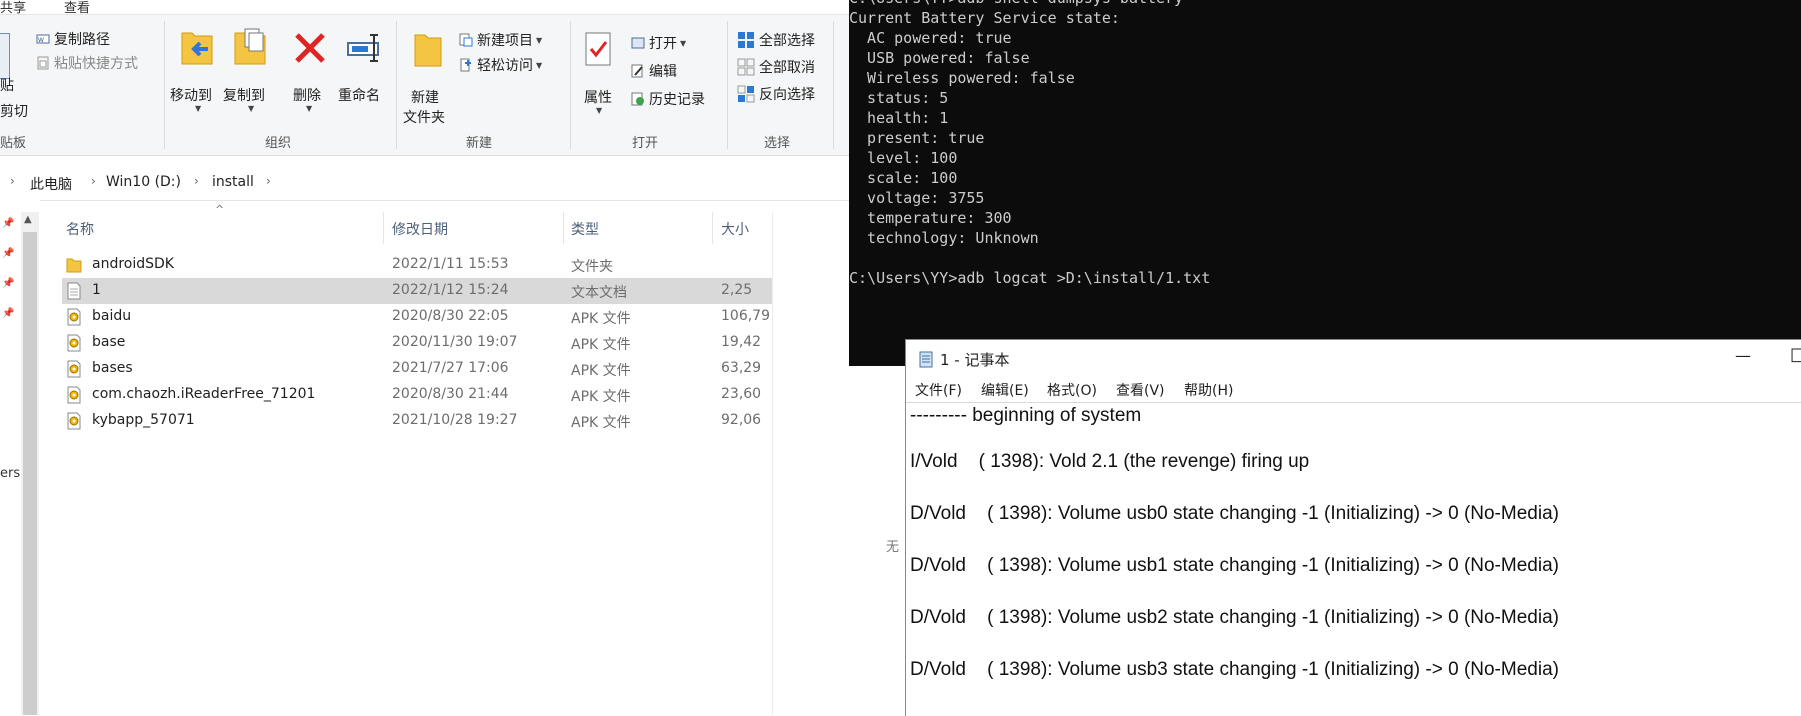  I want to click on breadcrumb-install: install, so click(233, 182).